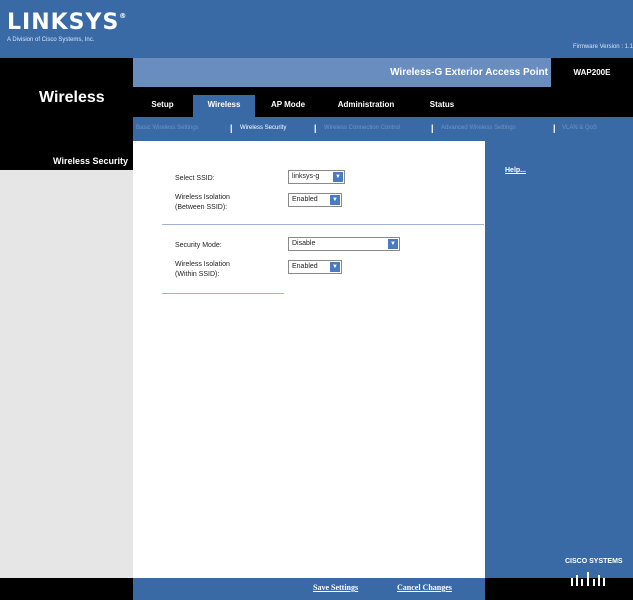 Image resolution: width=633 pixels, height=600 pixels. What do you see at coordinates (167, 129) in the screenshot?
I see `subtab-basic-wireless-settings: Basic Wireless Settings` at bounding box center [167, 129].